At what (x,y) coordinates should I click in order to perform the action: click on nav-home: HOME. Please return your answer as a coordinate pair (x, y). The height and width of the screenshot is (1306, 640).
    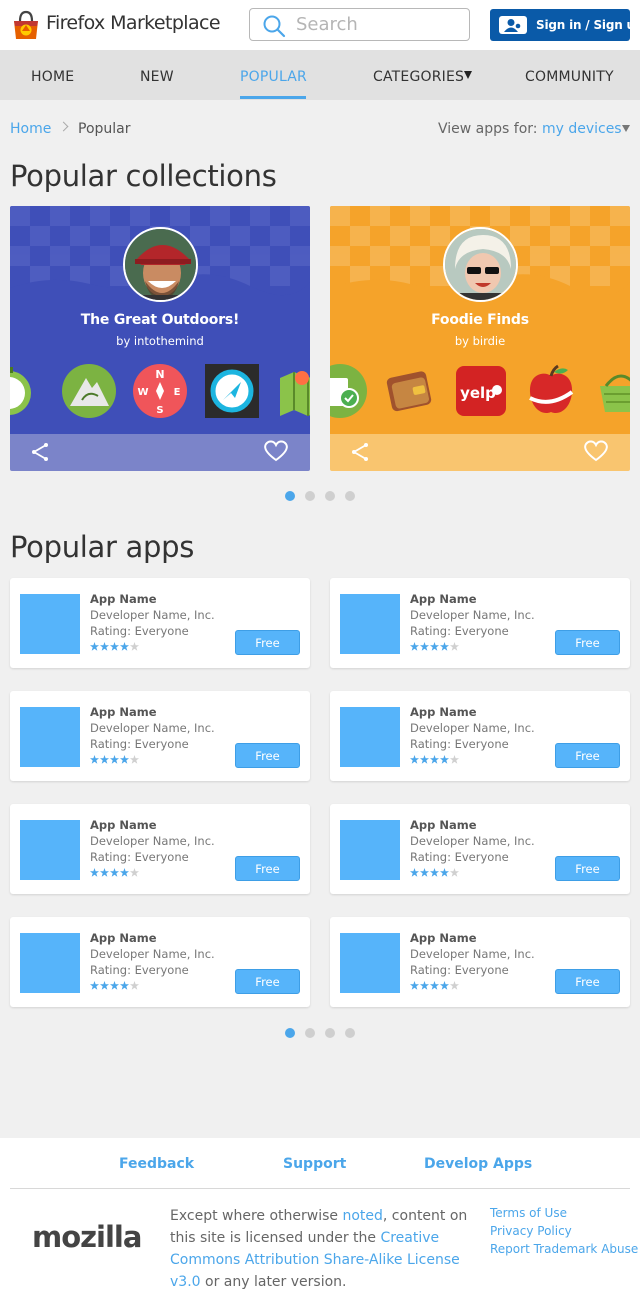
    Looking at the image, I should click on (52, 77).